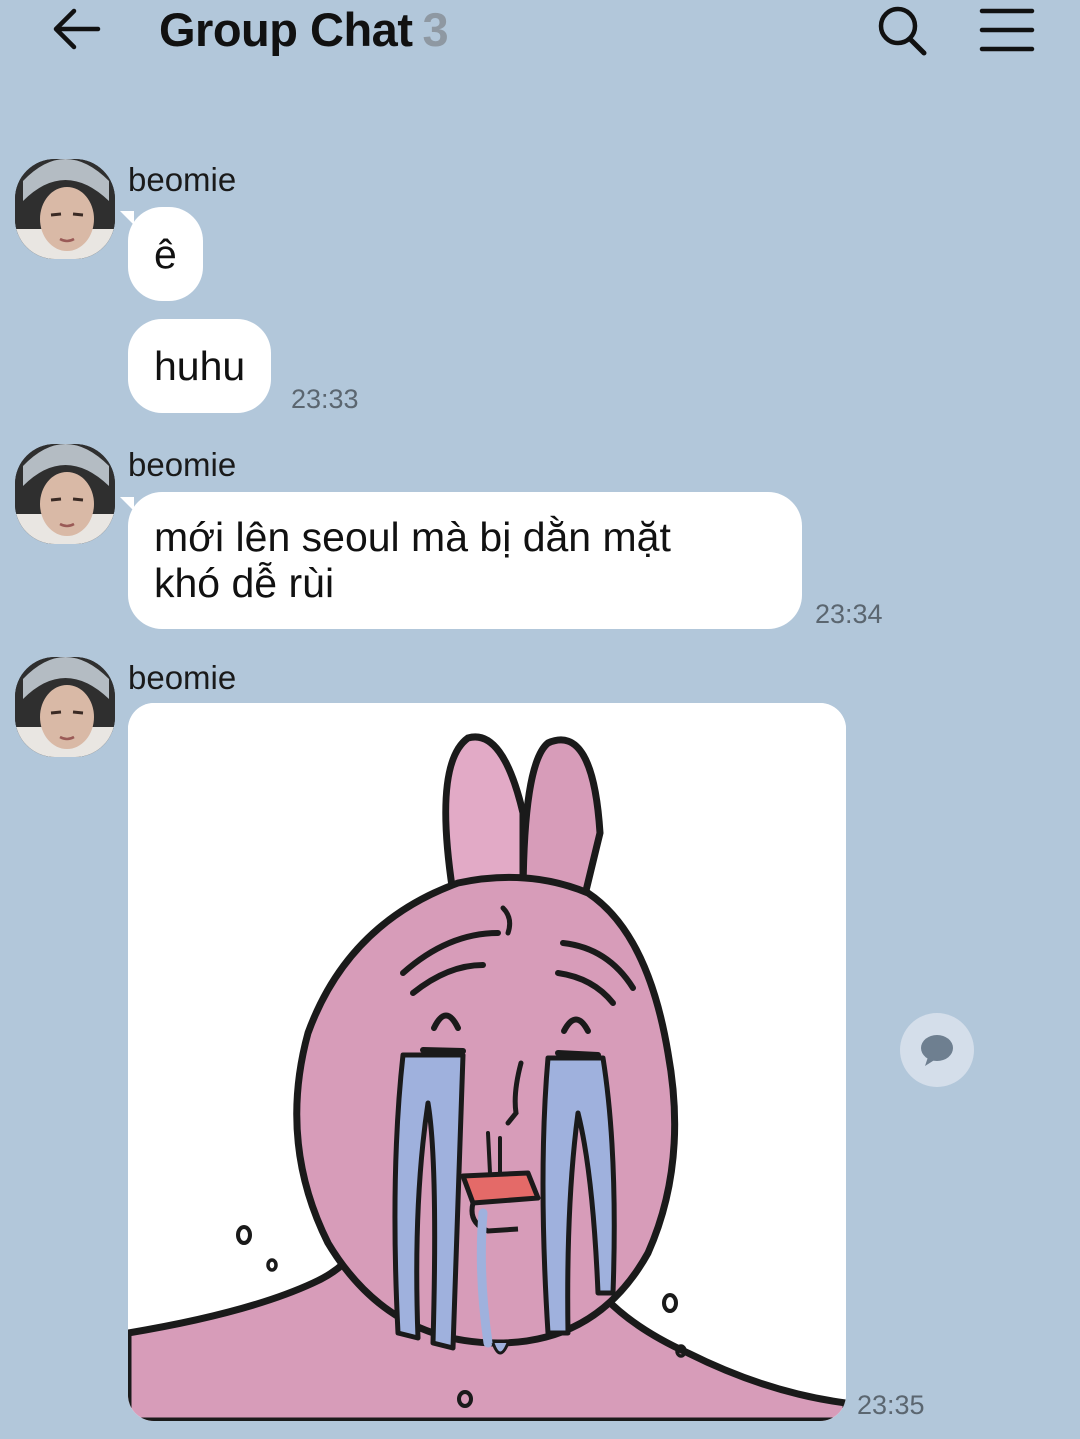 The image size is (1080, 1439). Describe the element at coordinates (435, 29) in the screenshot. I see `member-count: 3` at that location.